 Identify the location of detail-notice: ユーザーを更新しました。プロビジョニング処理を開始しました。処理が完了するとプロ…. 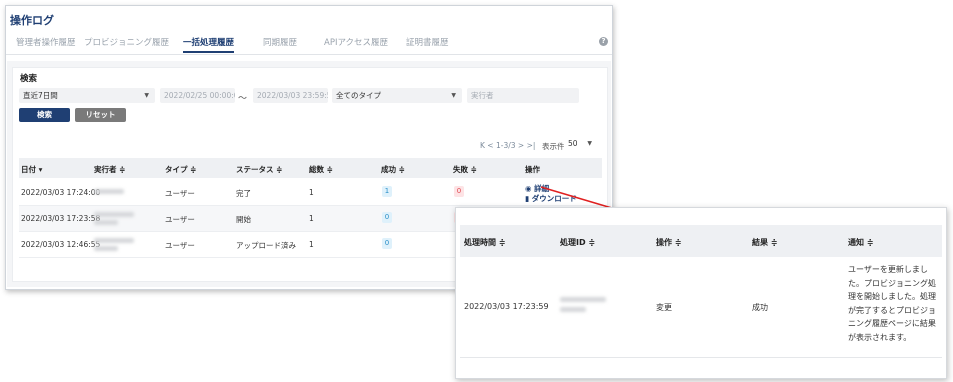
(892, 303).